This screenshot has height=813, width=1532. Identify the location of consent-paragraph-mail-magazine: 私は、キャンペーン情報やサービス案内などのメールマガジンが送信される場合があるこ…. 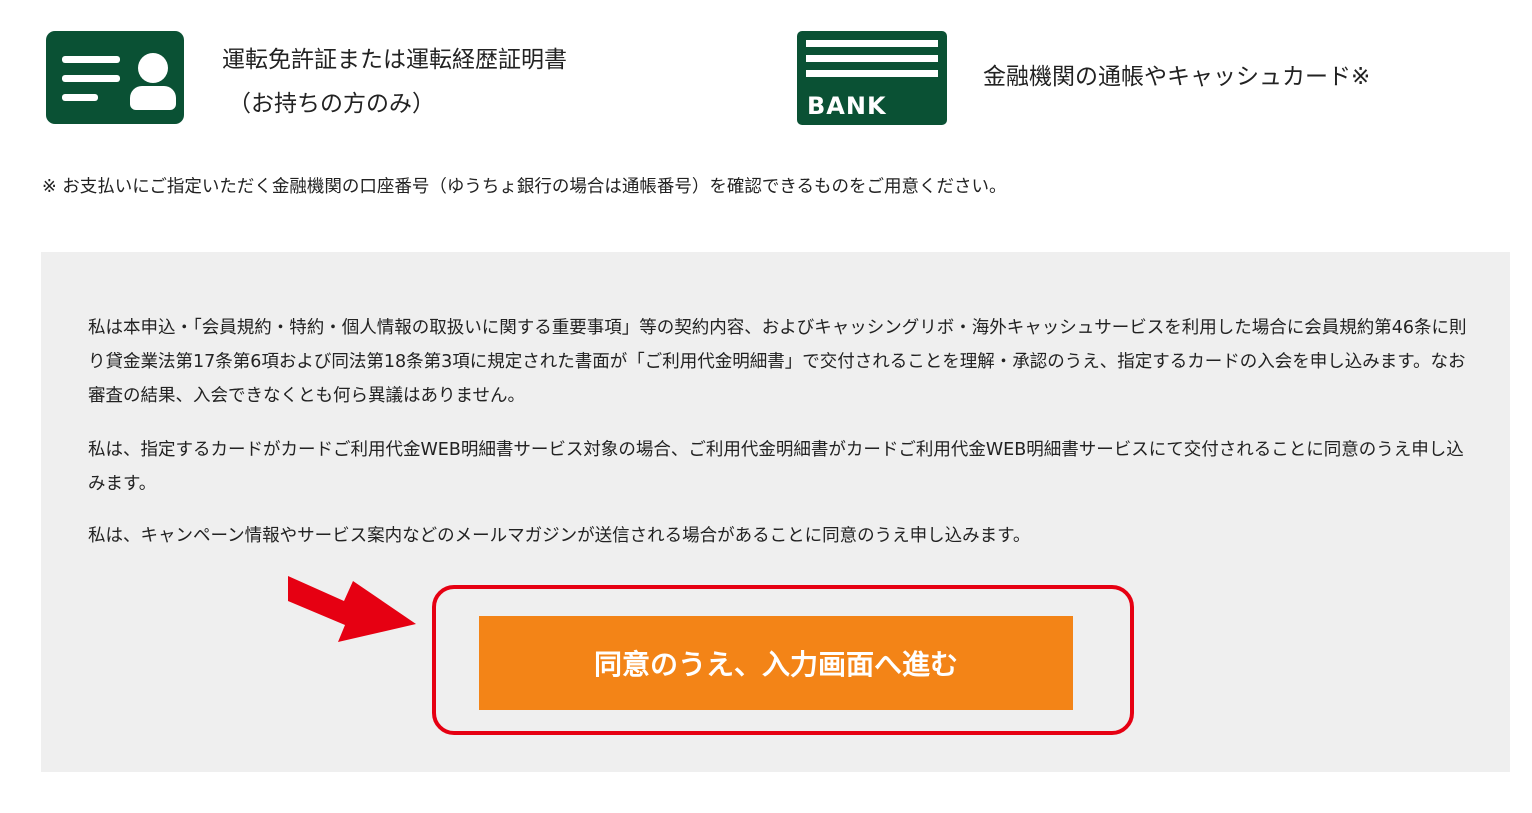
(559, 536).